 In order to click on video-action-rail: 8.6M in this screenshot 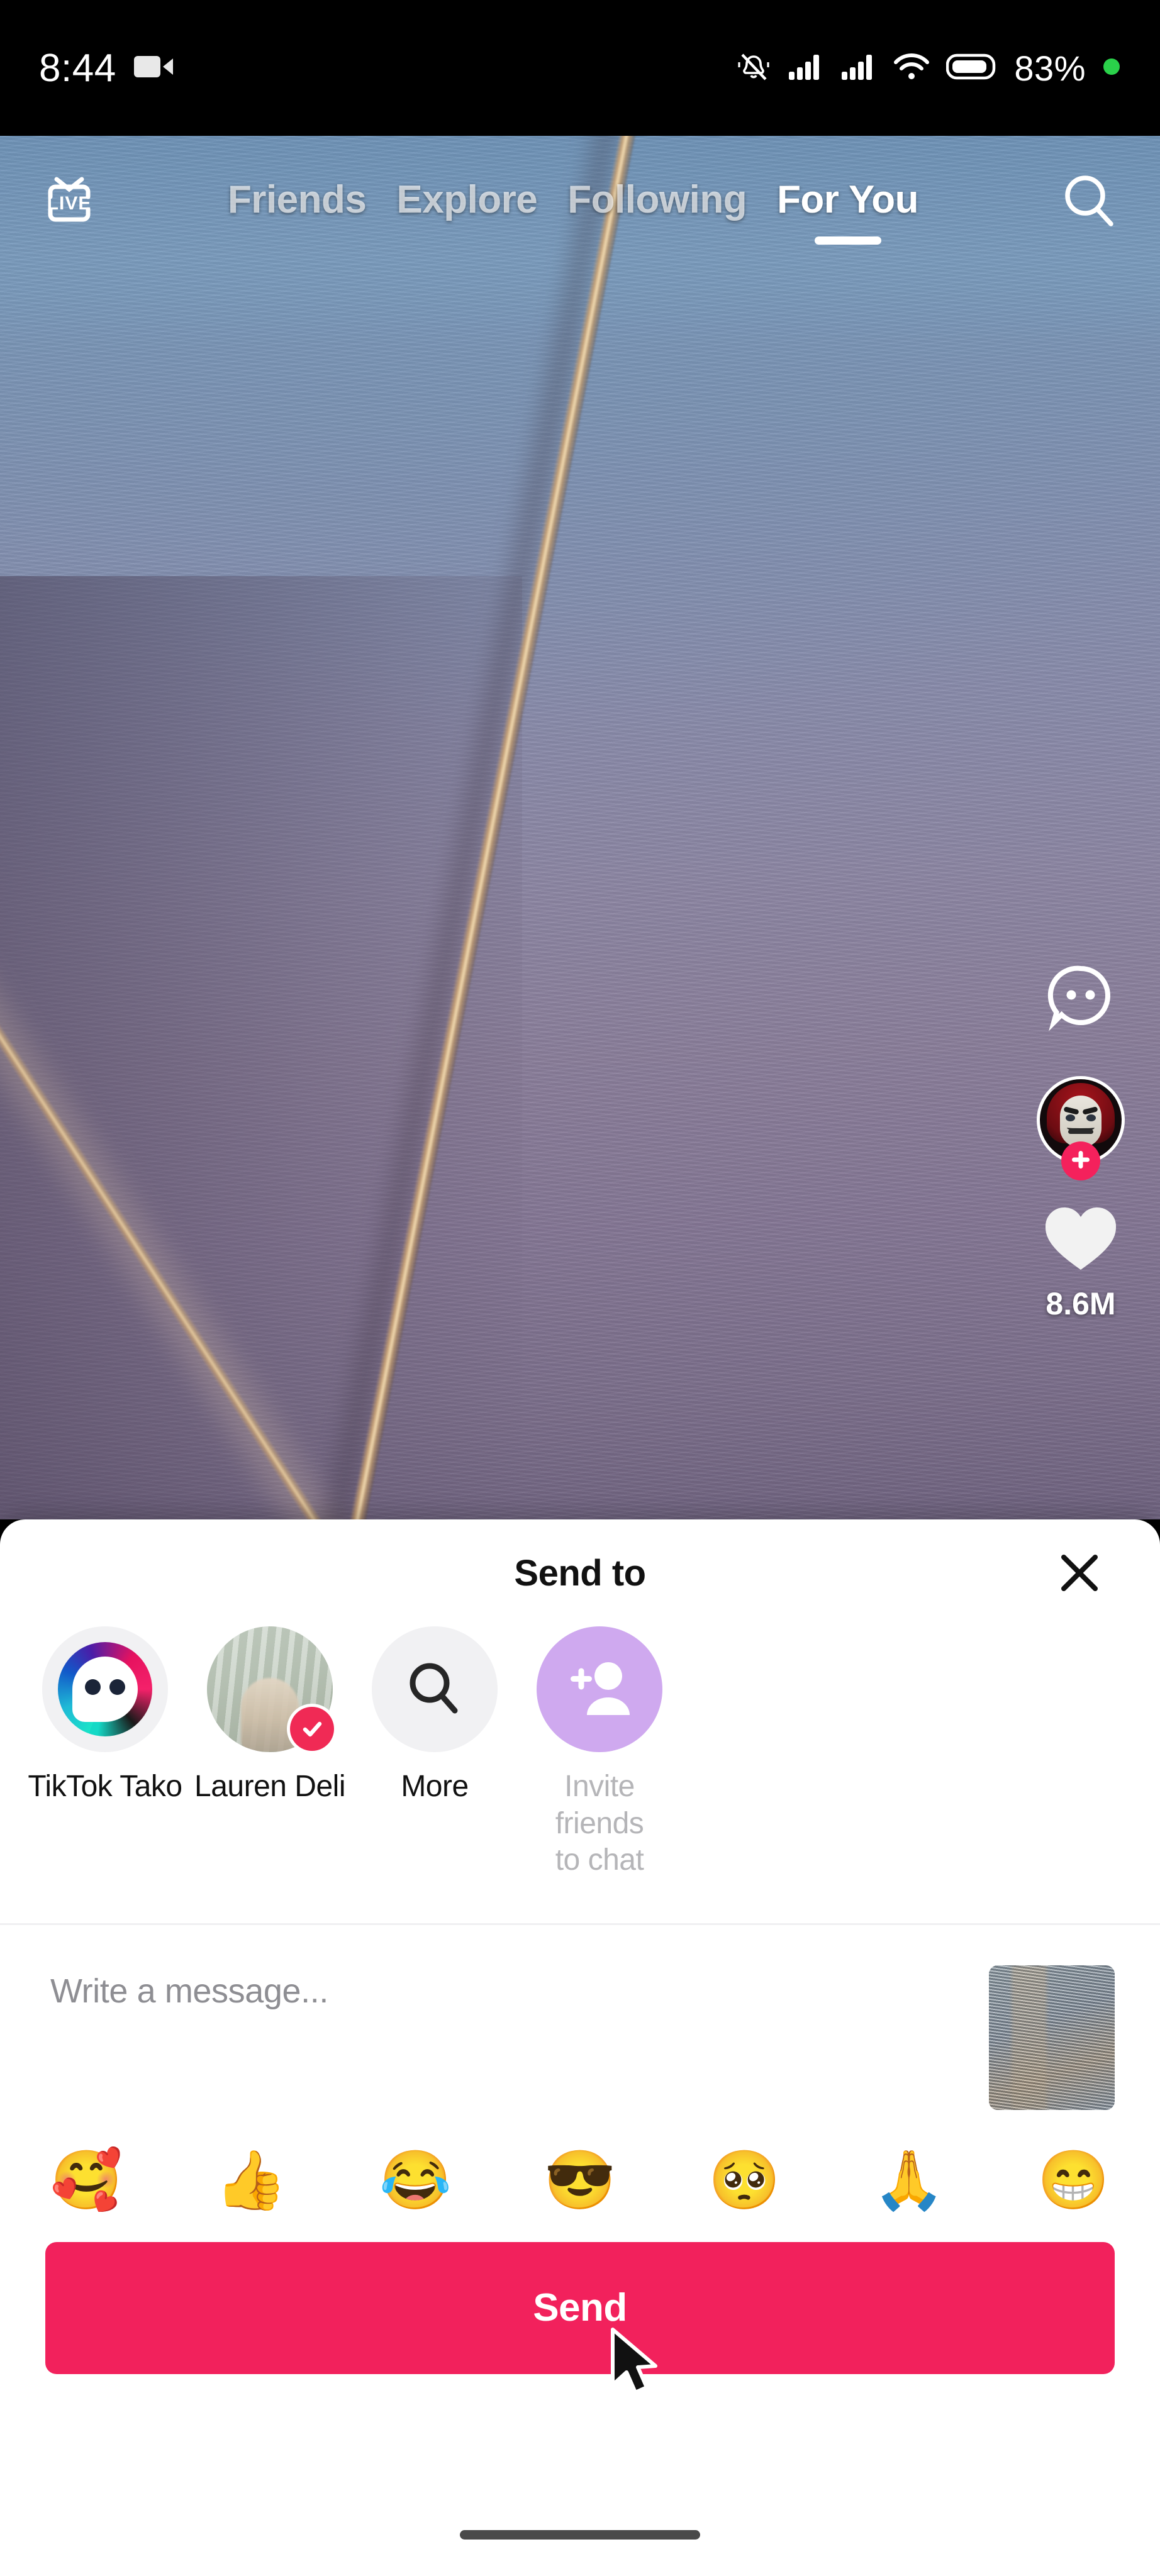, I will do `click(1081, 1139)`.